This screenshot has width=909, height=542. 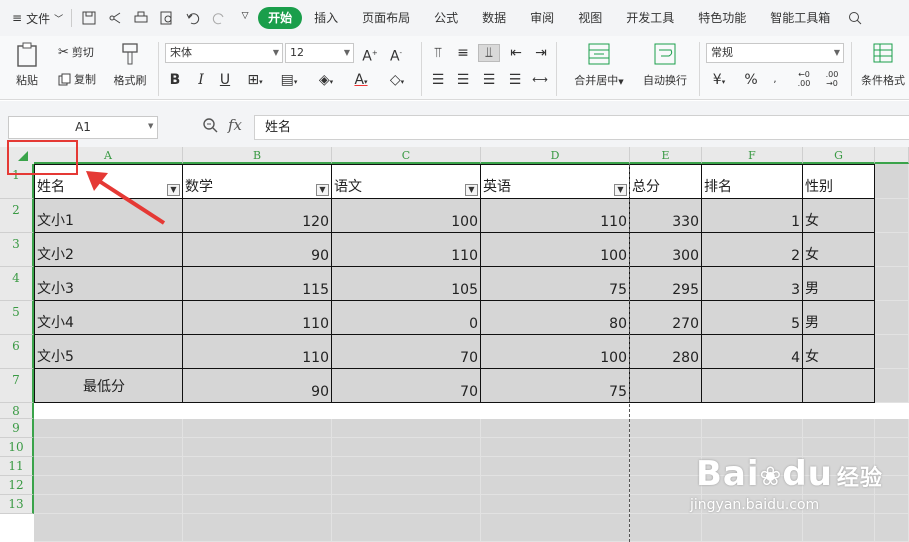 What do you see at coordinates (396, 55) in the screenshot?
I see `decrease-font-icon: A-` at bounding box center [396, 55].